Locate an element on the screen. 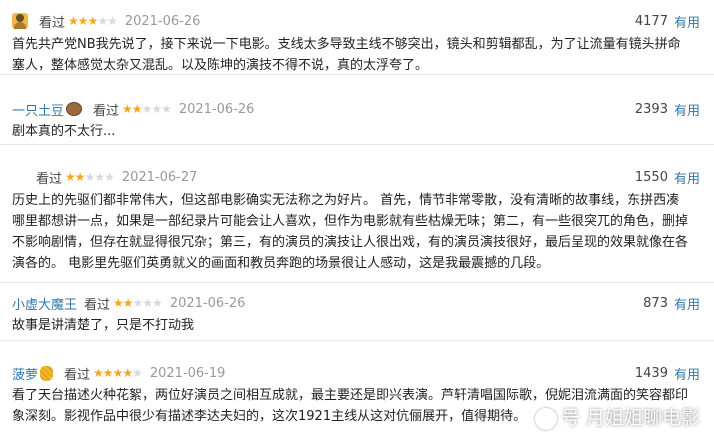 Image resolution: width=714 pixels, height=434 pixels. vote-area: 4177 有用 is located at coordinates (667, 21).